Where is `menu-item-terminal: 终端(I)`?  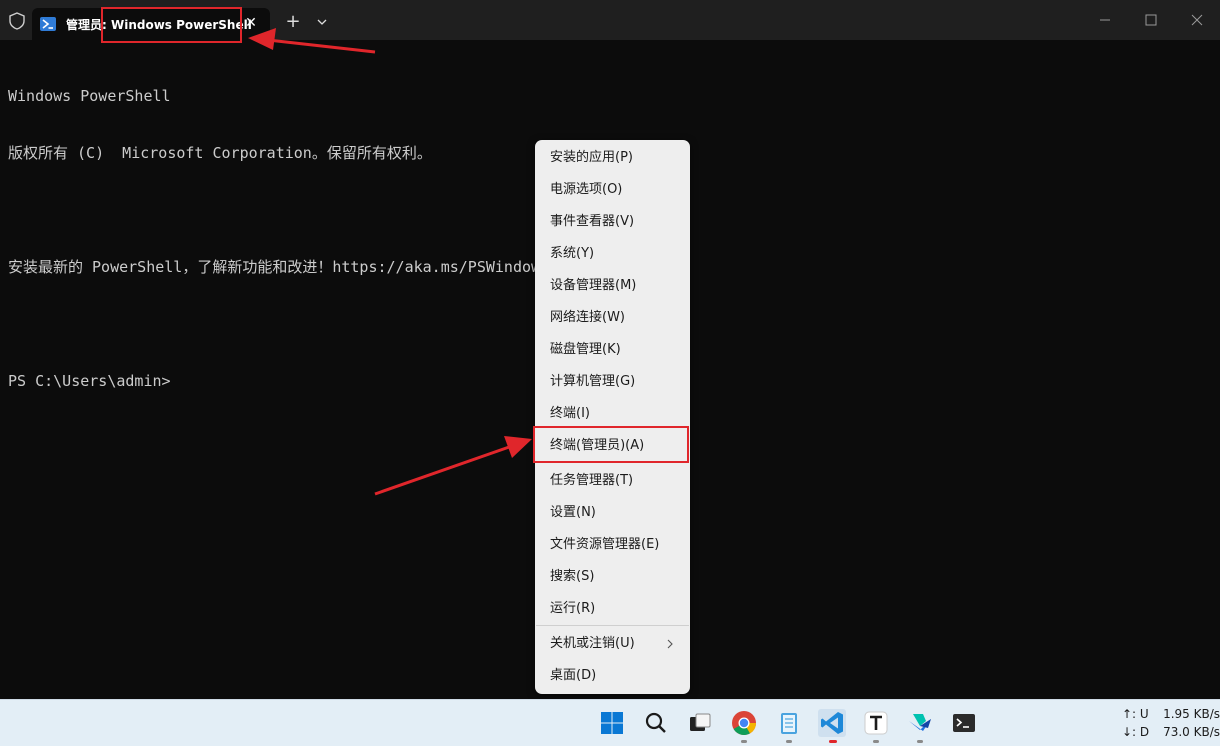
menu-item-terminal: 终端(I) is located at coordinates (570, 414).